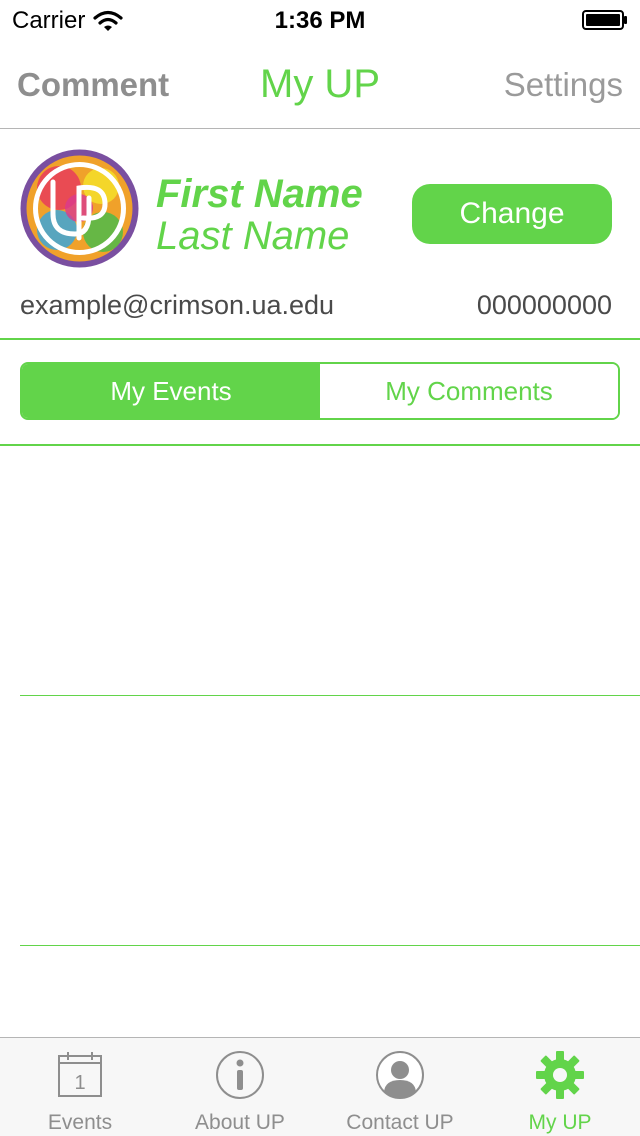 The image size is (640, 1136). I want to click on segment-my-events: My Events, so click(171, 391).